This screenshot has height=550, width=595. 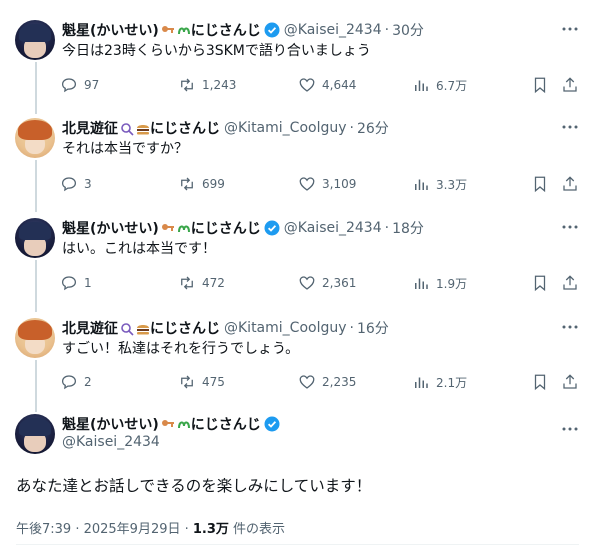 What do you see at coordinates (408, 228) in the screenshot?
I see `timestamp: 18分` at bounding box center [408, 228].